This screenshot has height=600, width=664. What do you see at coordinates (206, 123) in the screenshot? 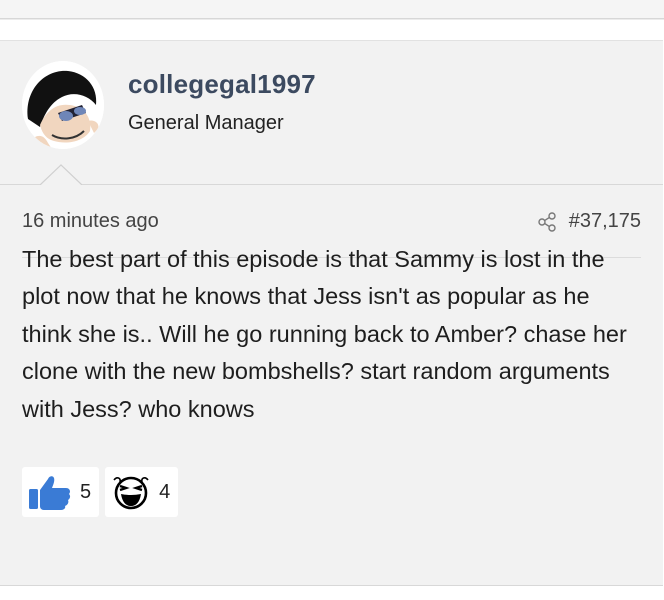
I see `author-role: General Manager` at bounding box center [206, 123].